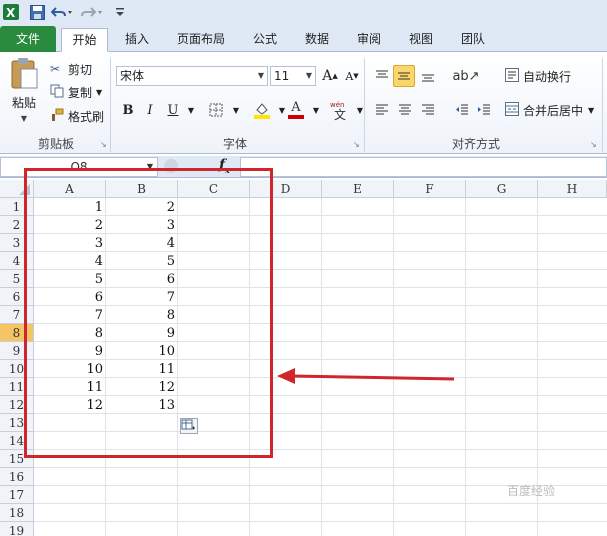  Describe the element at coordinates (531, 491) in the screenshot. I see `watermark: 百度经验` at that location.